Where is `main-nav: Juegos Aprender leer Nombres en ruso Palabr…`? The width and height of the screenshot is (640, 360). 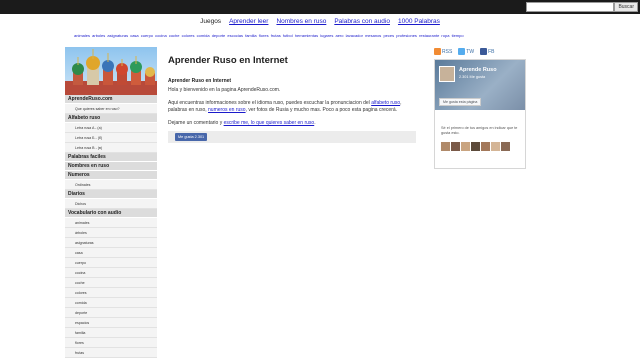
main-nav: Juegos Aprender leer Nombres en ruso Palabr… is located at coordinates (320, 21).